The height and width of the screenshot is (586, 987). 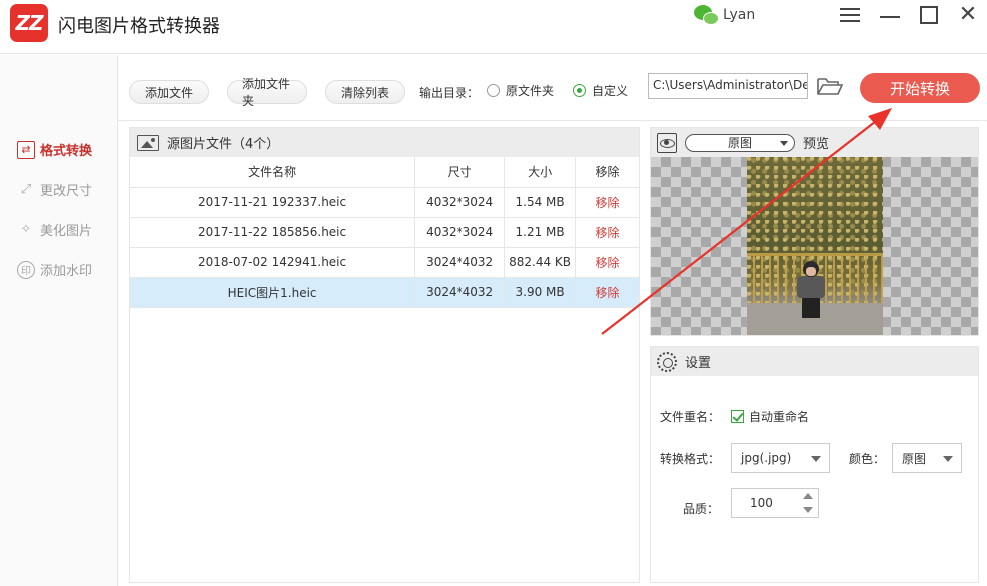 I want to click on swap-arrows-icon: ⇄, so click(x=26, y=149).